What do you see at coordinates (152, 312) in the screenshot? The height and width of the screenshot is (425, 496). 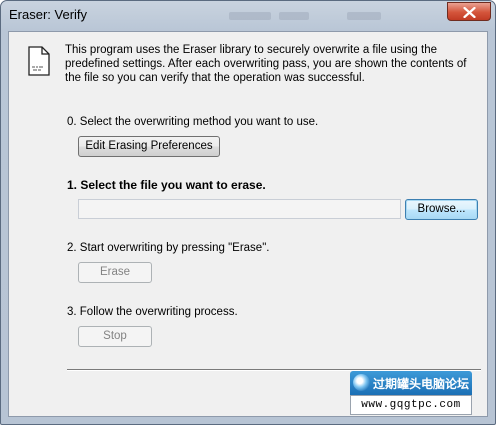 I see `step3-label: 3. Follow the overwriting process.` at bounding box center [152, 312].